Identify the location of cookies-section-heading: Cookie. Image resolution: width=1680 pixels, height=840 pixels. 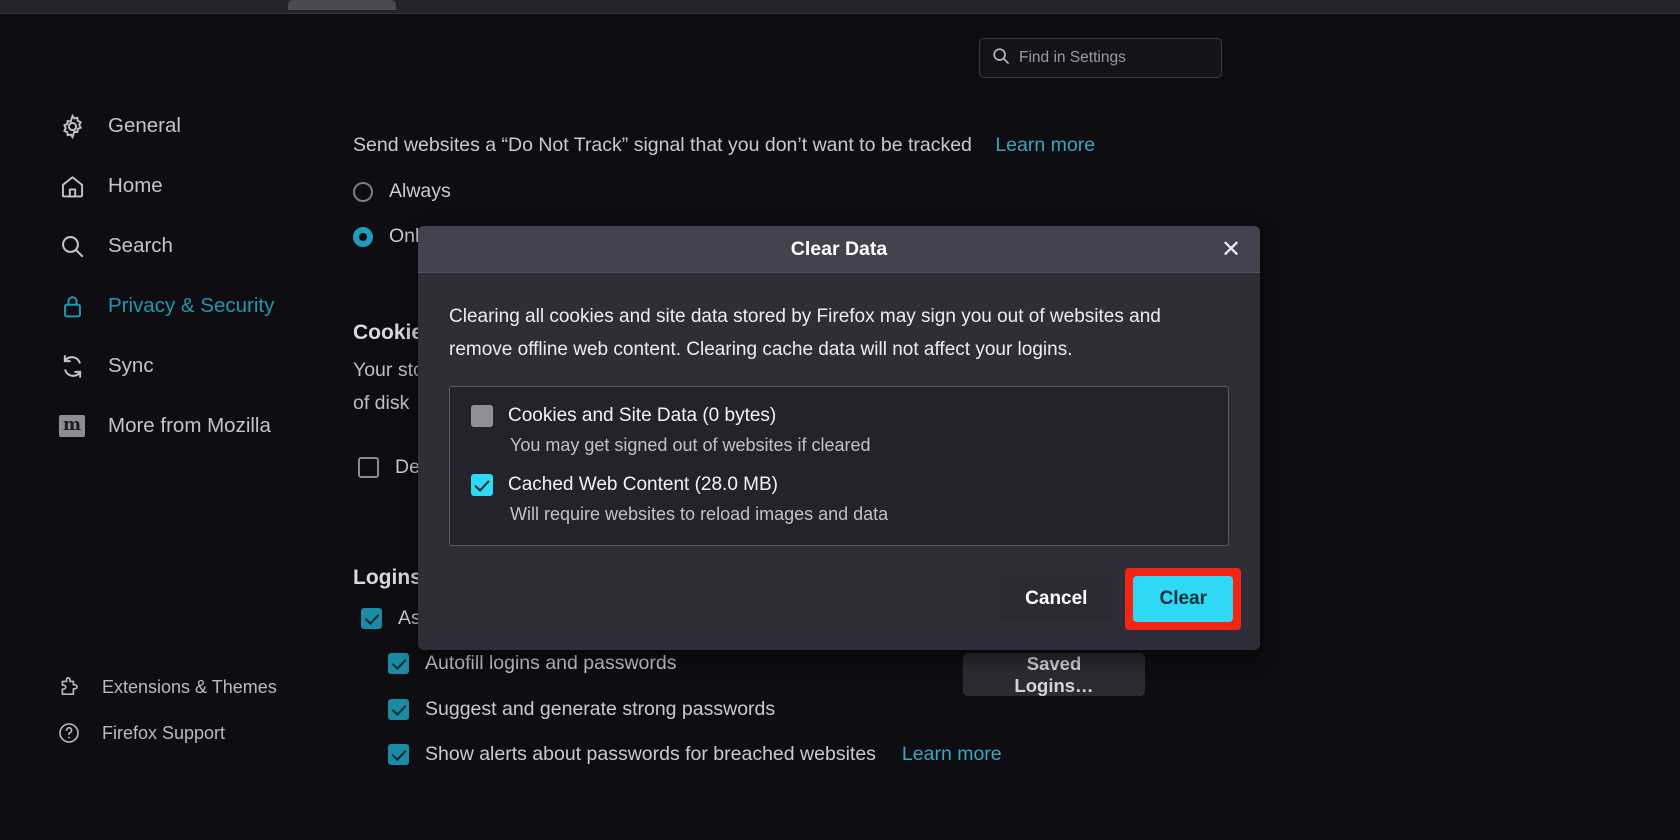
(388, 332).